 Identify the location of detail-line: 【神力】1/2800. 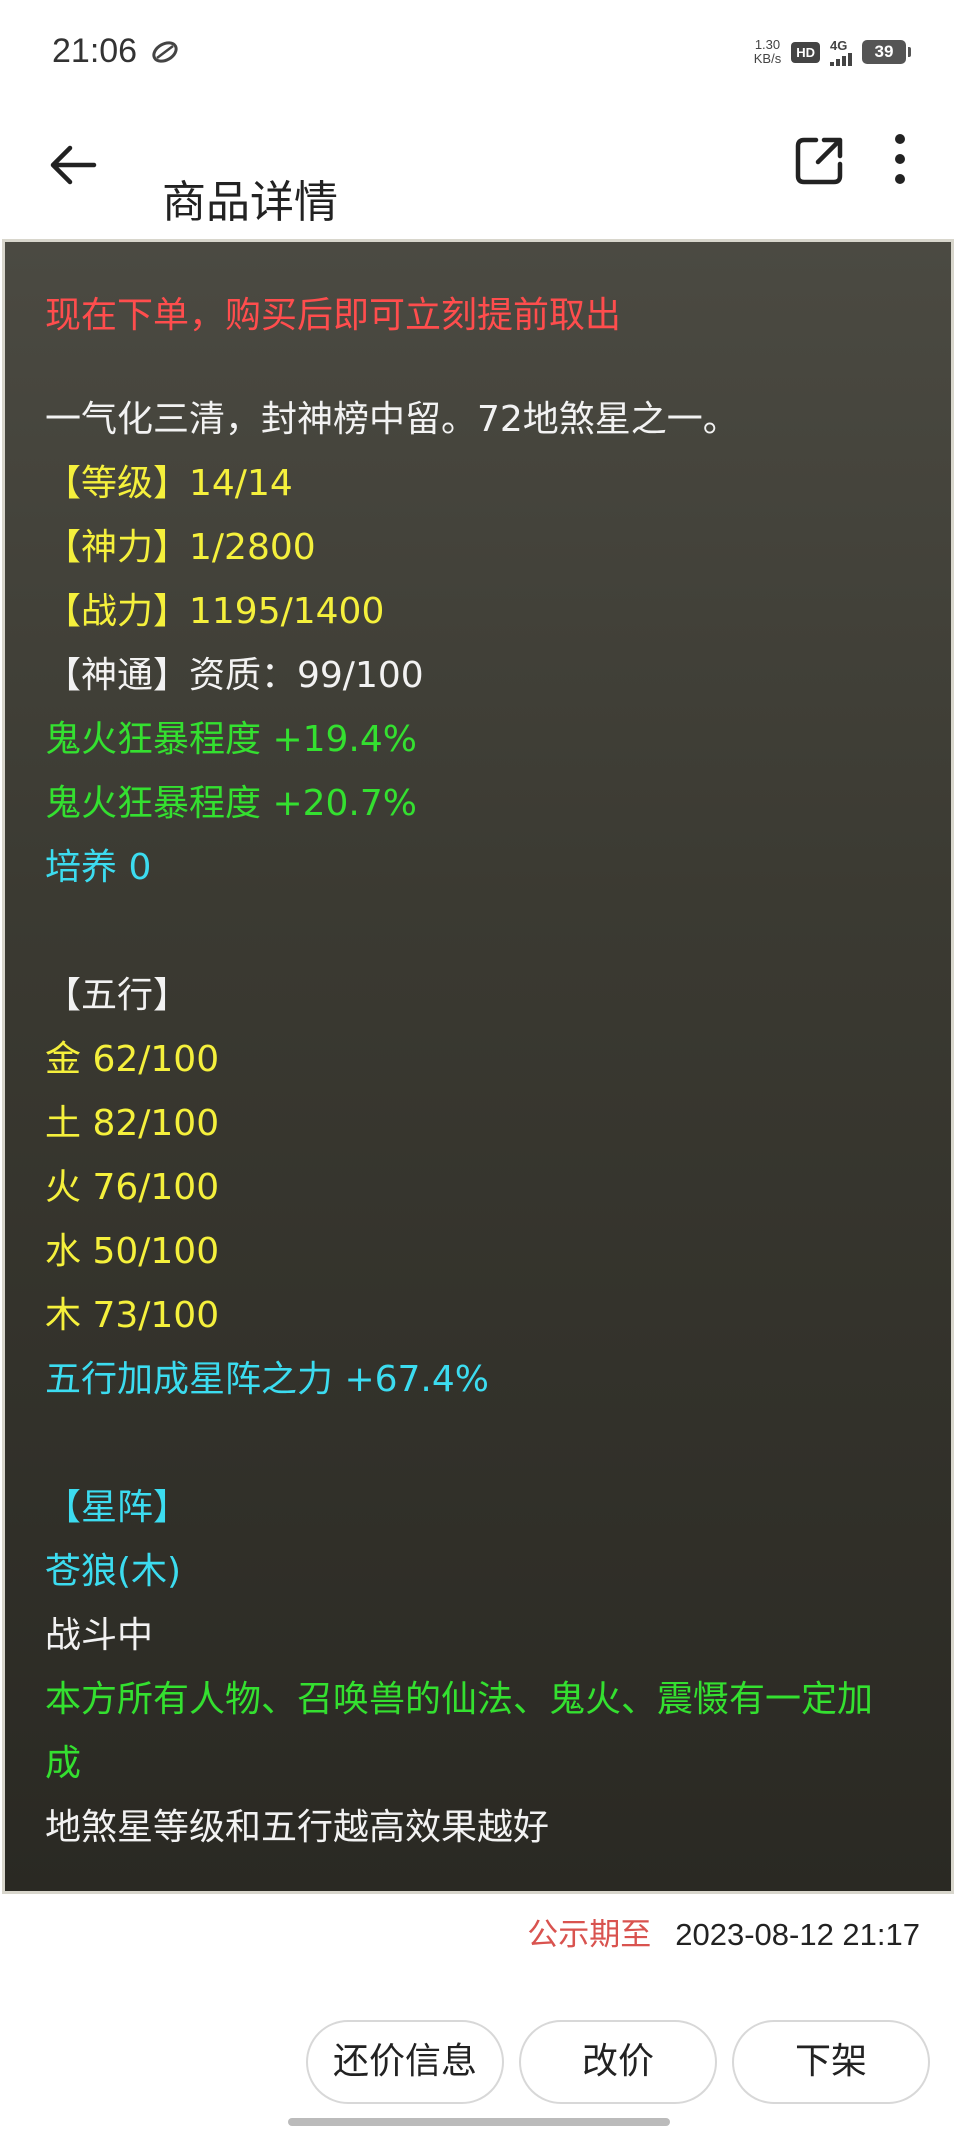
(180, 547).